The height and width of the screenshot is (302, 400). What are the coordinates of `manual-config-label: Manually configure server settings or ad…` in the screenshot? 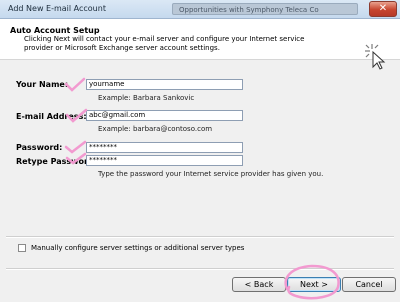 It's located at (138, 248).